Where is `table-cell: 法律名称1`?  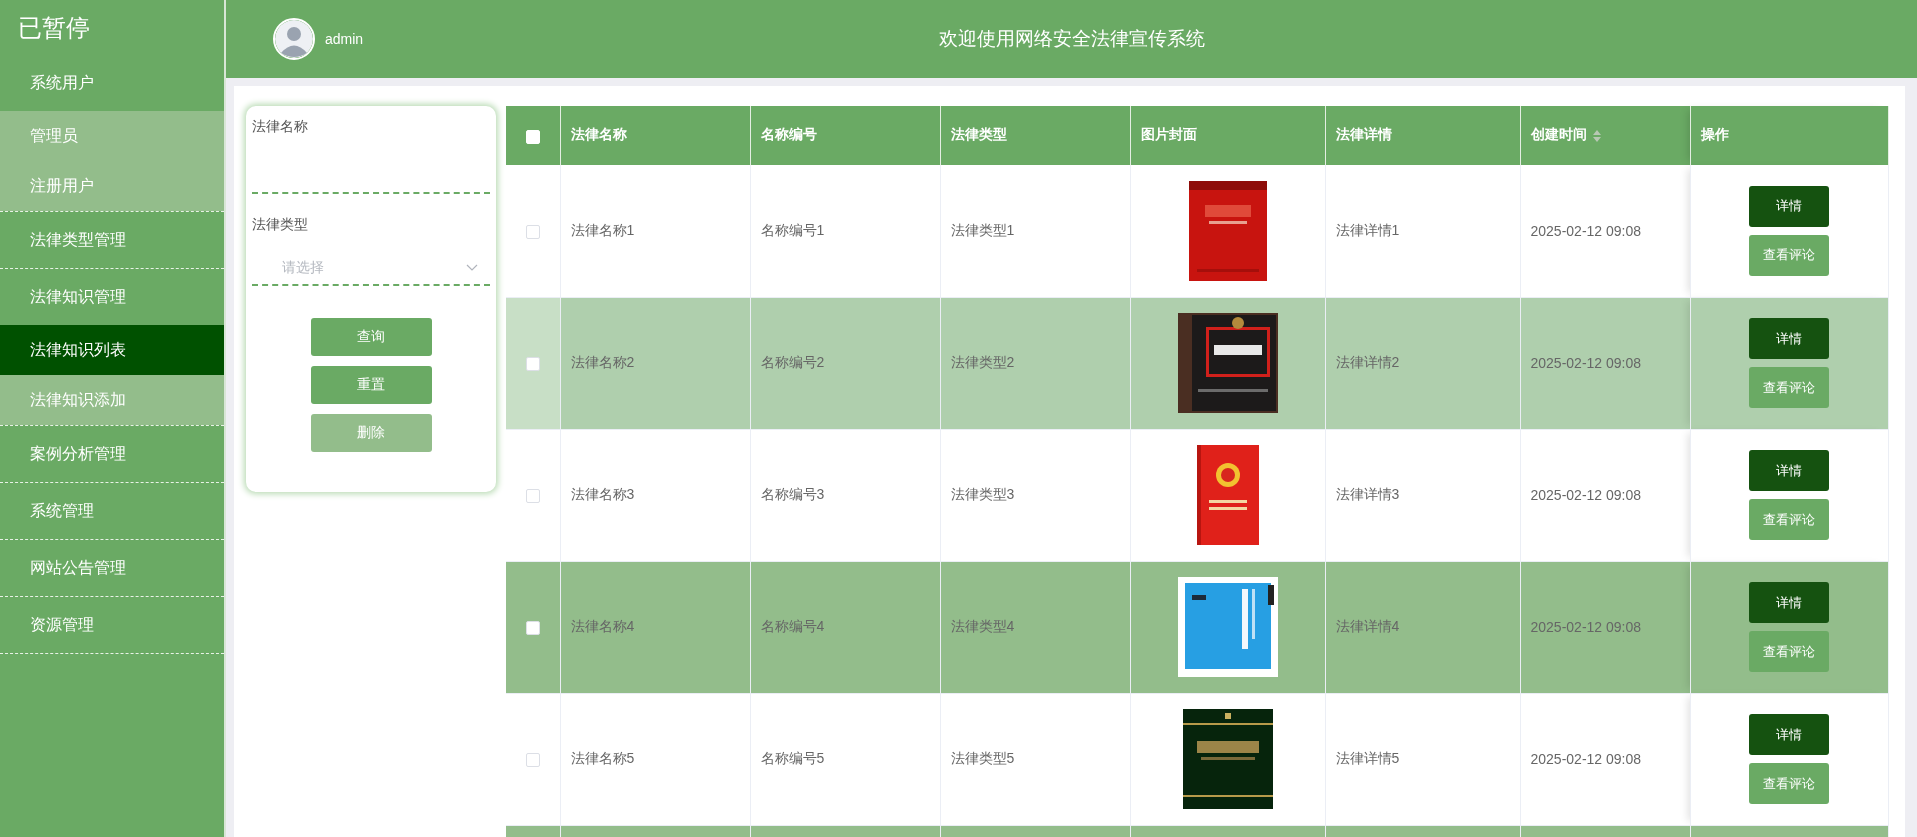 table-cell: 法律名称1 is located at coordinates (602, 229).